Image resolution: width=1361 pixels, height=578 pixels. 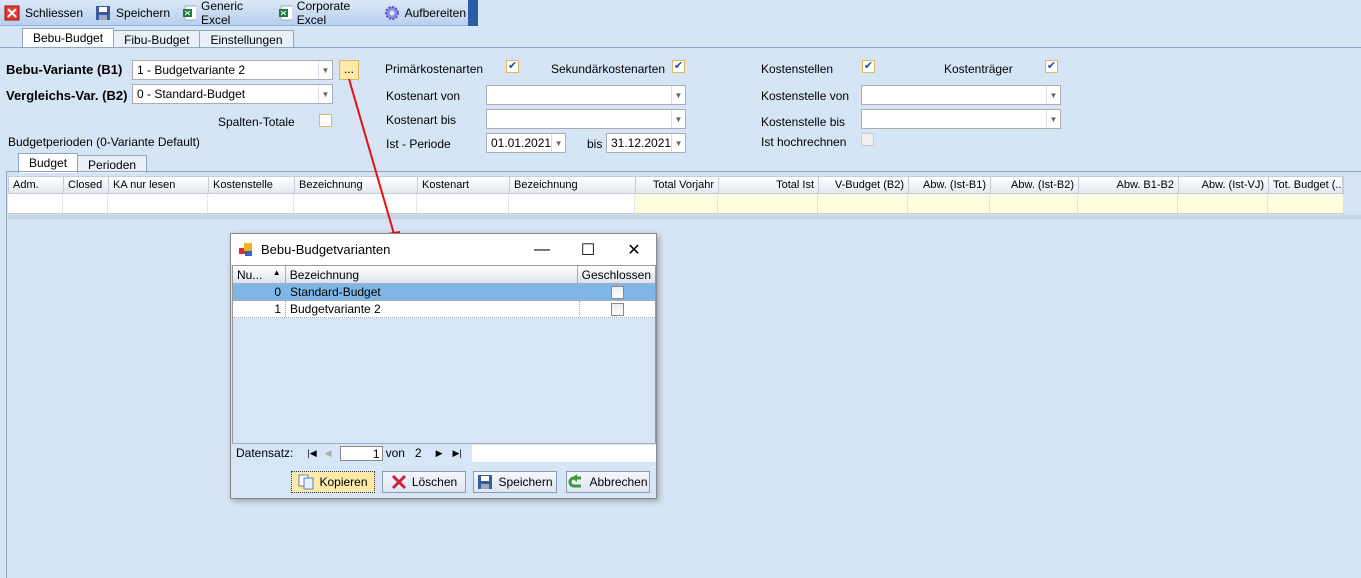 I want to click on next-record-button: ▶, so click(x=439, y=453).